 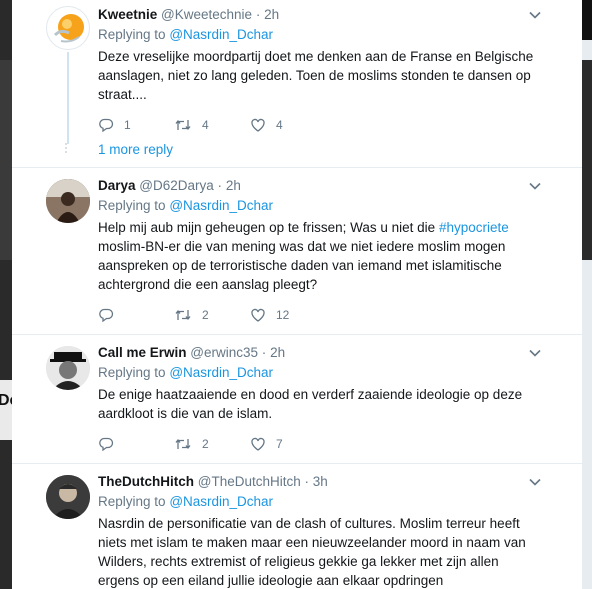 I want to click on timestamp: 3h, so click(x=320, y=481).